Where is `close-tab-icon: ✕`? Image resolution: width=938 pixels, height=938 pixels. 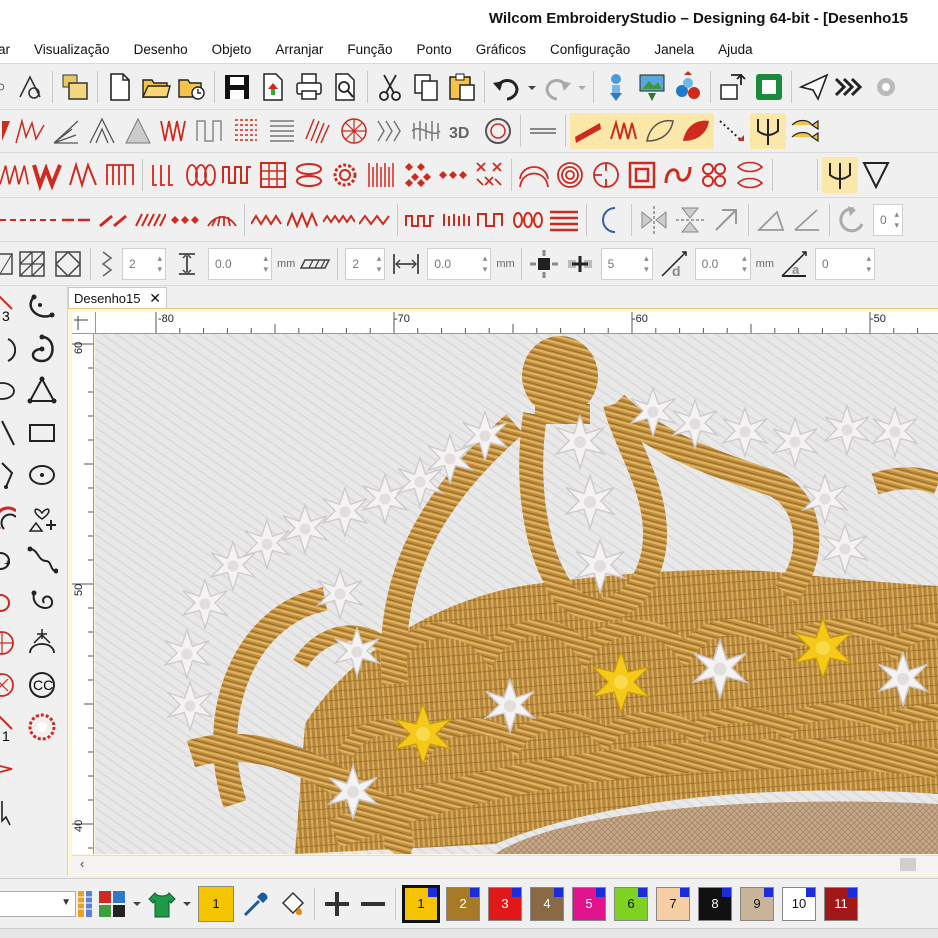 close-tab-icon: ✕ is located at coordinates (155, 298).